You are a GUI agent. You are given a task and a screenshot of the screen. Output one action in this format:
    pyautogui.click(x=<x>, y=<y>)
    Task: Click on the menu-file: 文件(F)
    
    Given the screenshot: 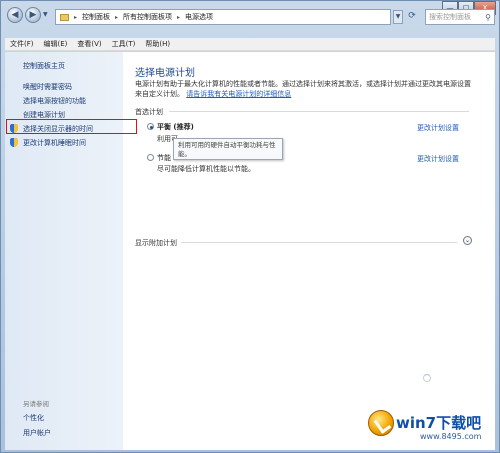 What is the action you would take?
    pyautogui.click(x=22, y=44)
    